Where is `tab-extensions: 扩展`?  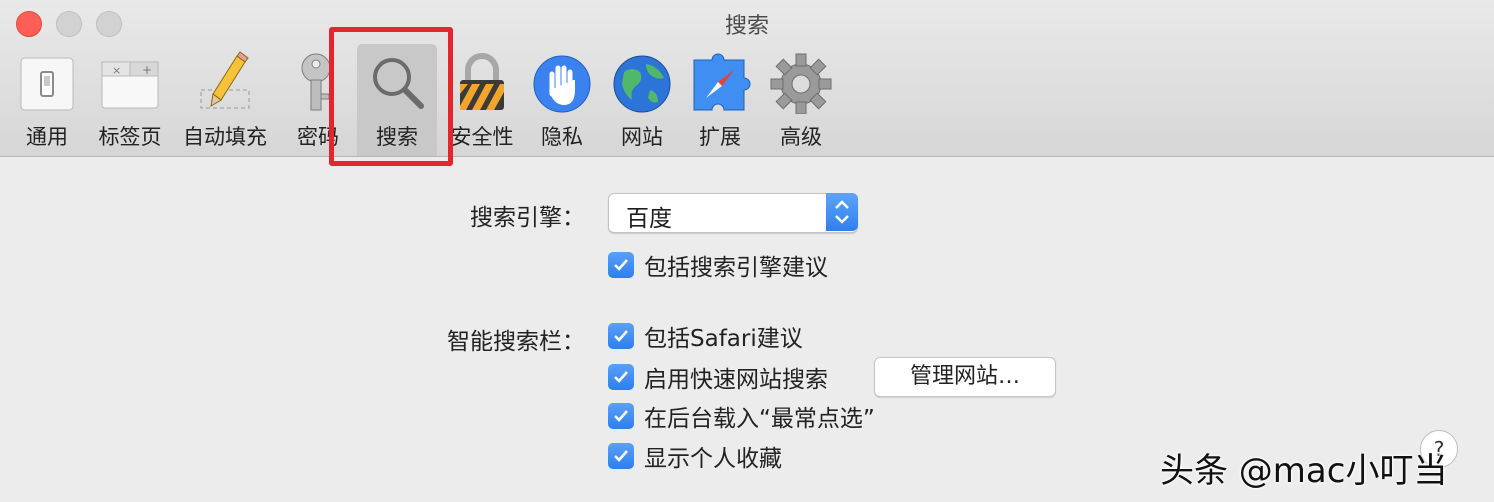 tab-extensions: 扩展 is located at coordinates (720, 100).